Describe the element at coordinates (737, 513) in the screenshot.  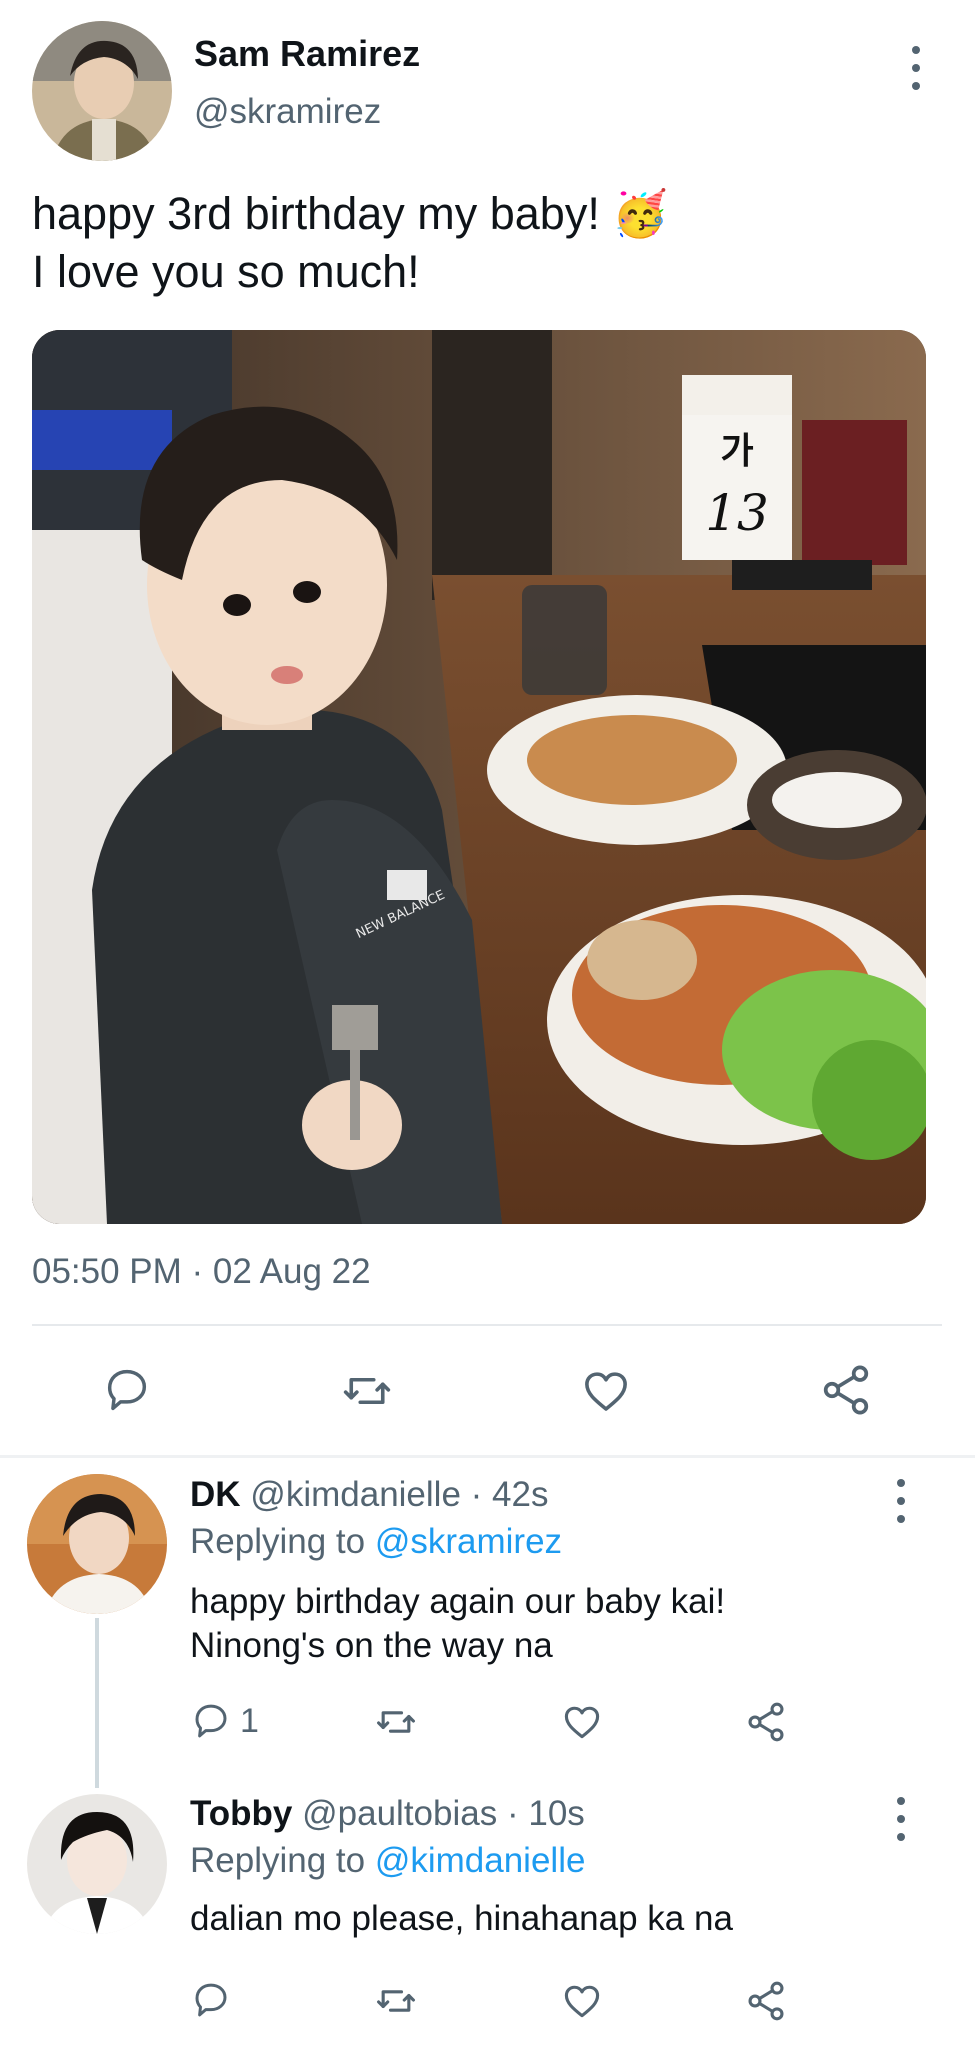
I see `table-sign-number: 13` at that location.